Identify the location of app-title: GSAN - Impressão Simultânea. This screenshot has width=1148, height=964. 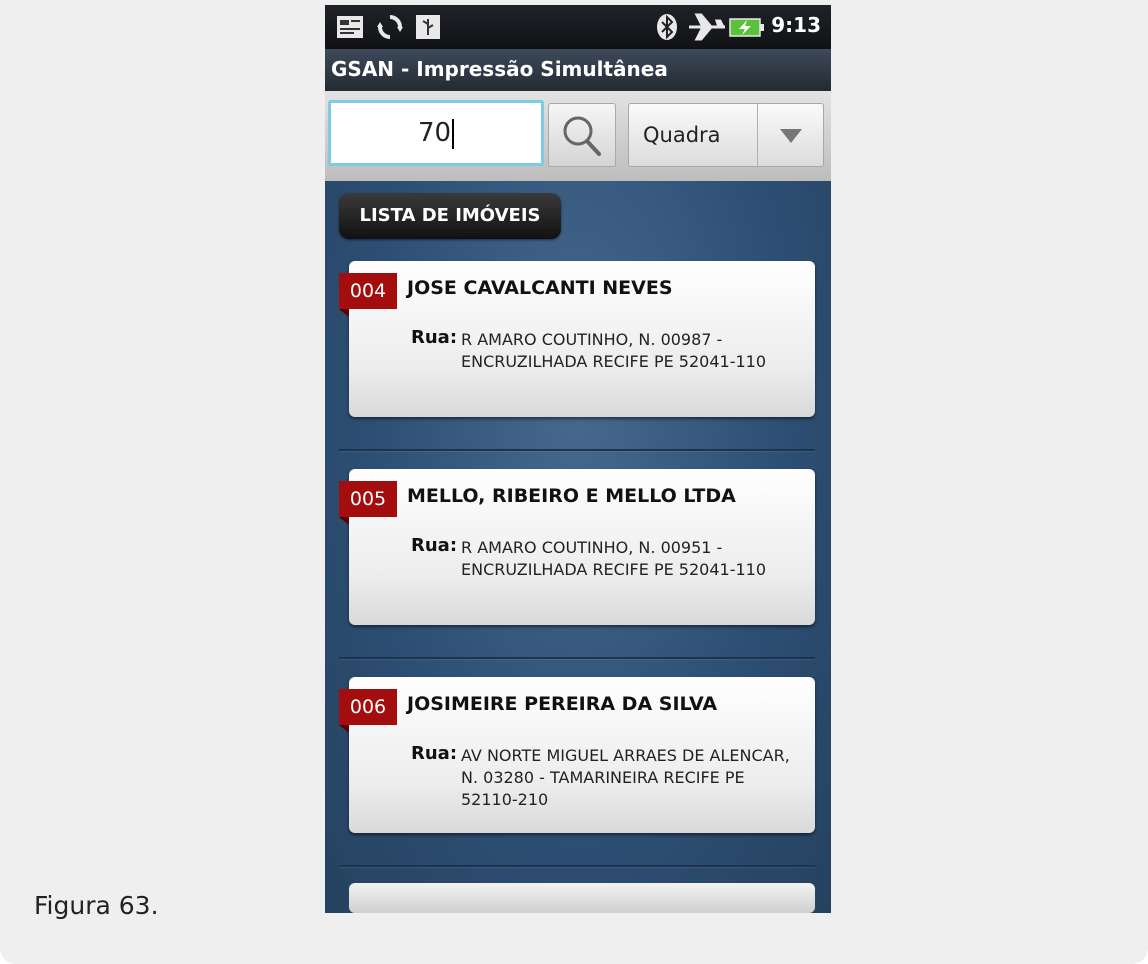
(499, 69).